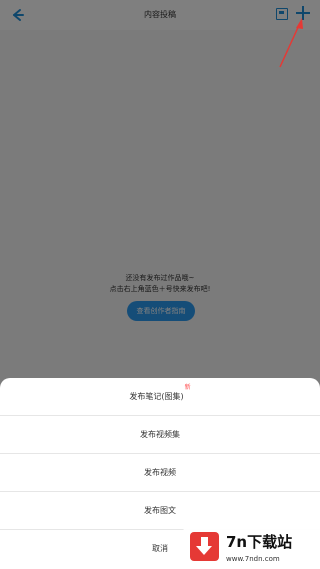 Image resolution: width=320 pixels, height=569 pixels. What do you see at coordinates (160, 548) in the screenshot?
I see `cancel-label: 取消` at bounding box center [160, 548].